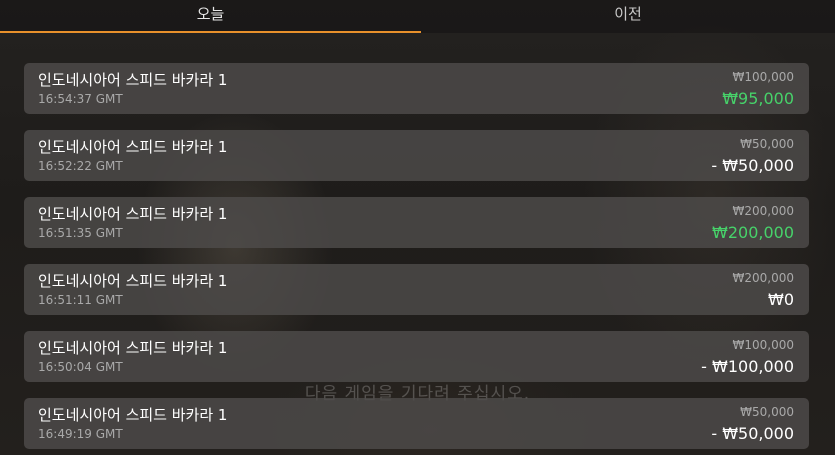 The height and width of the screenshot is (455, 835). Describe the element at coordinates (80, 99) in the screenshot. I see `round-time: 16:54:37 GMT` at that location.